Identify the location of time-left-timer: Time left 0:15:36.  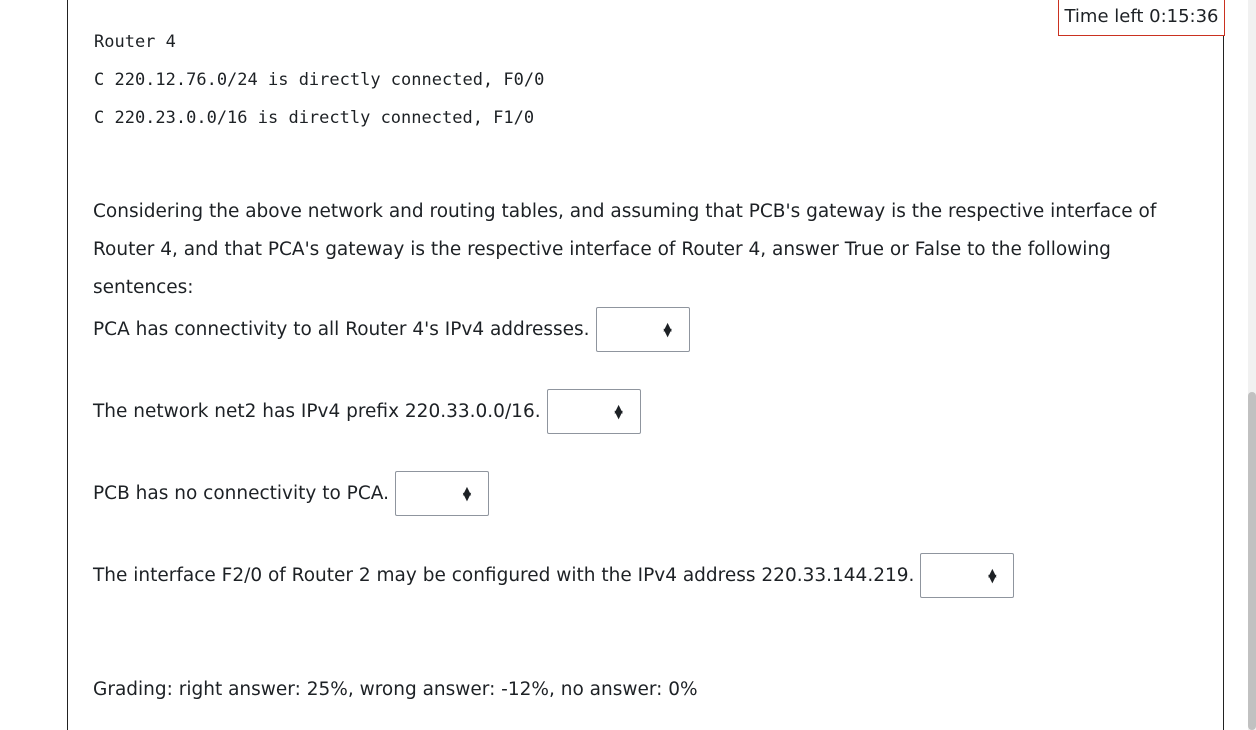
(1141, 18).